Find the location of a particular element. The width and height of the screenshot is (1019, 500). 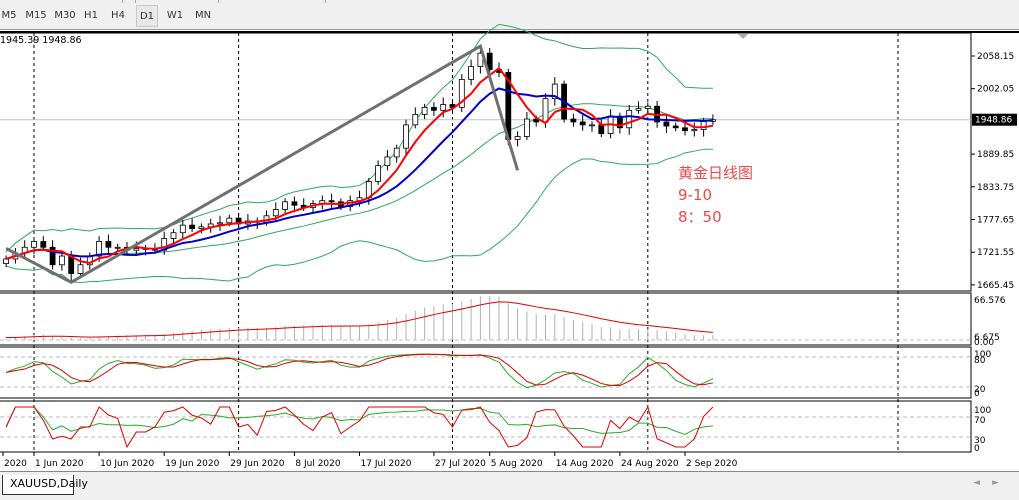

date-tick-label: 10 Jun 2020 is located at coordinates (127, 464).